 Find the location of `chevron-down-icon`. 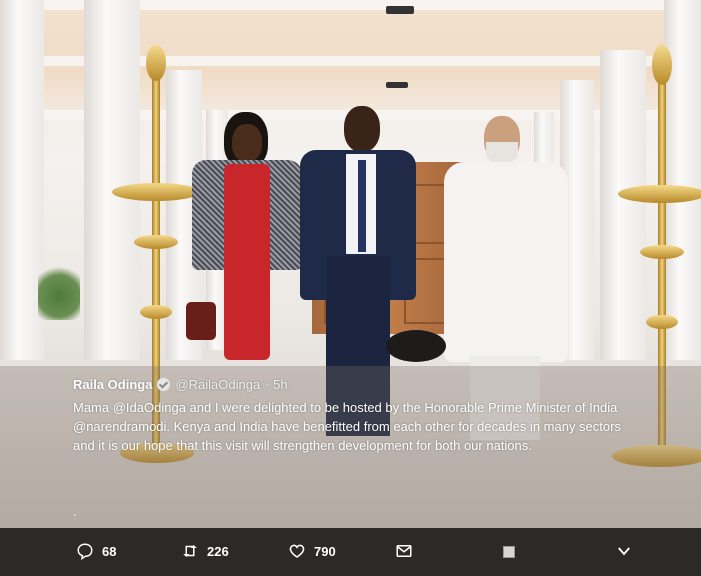

chevron-down-icon is located at coordinates (624, 551).